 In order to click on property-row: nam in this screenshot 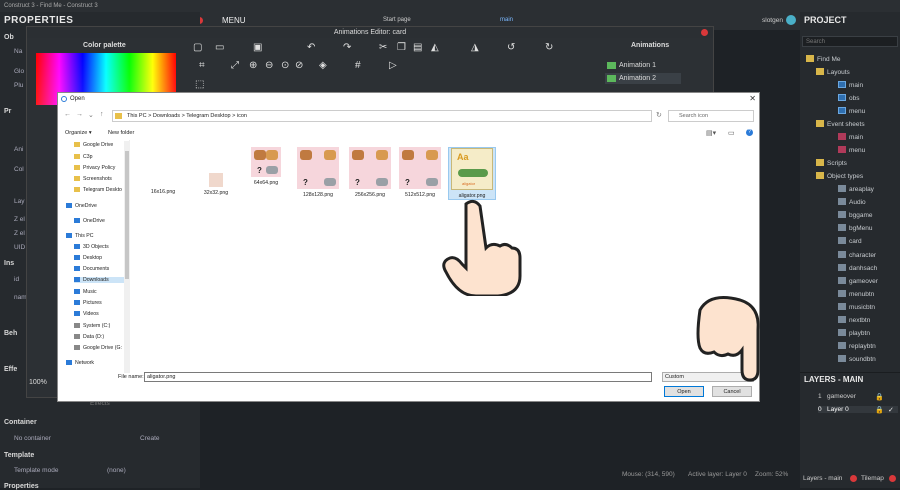, I will do `click(20, 297)`.